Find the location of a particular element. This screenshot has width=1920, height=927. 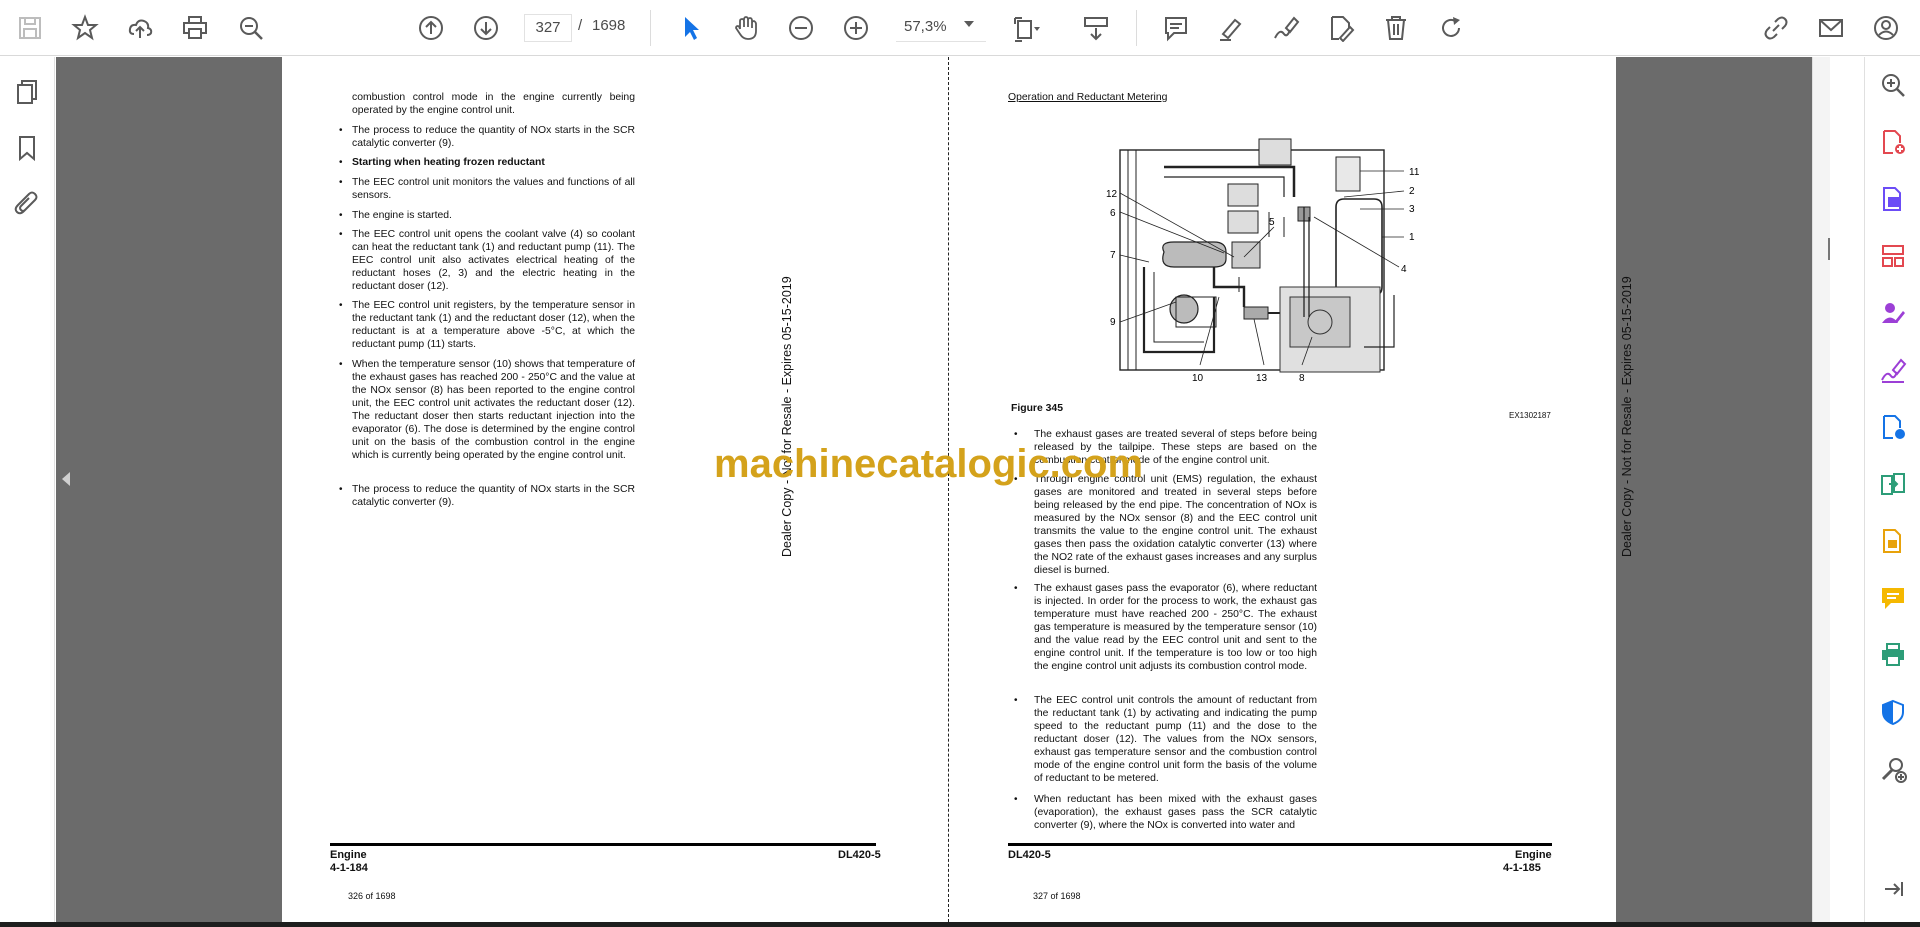

upload-icon is located at coordinates (140, 28).